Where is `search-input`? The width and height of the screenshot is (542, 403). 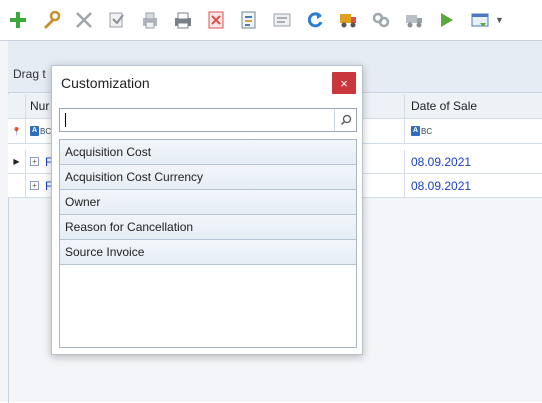 search-input is located at coordinates (197, 120).